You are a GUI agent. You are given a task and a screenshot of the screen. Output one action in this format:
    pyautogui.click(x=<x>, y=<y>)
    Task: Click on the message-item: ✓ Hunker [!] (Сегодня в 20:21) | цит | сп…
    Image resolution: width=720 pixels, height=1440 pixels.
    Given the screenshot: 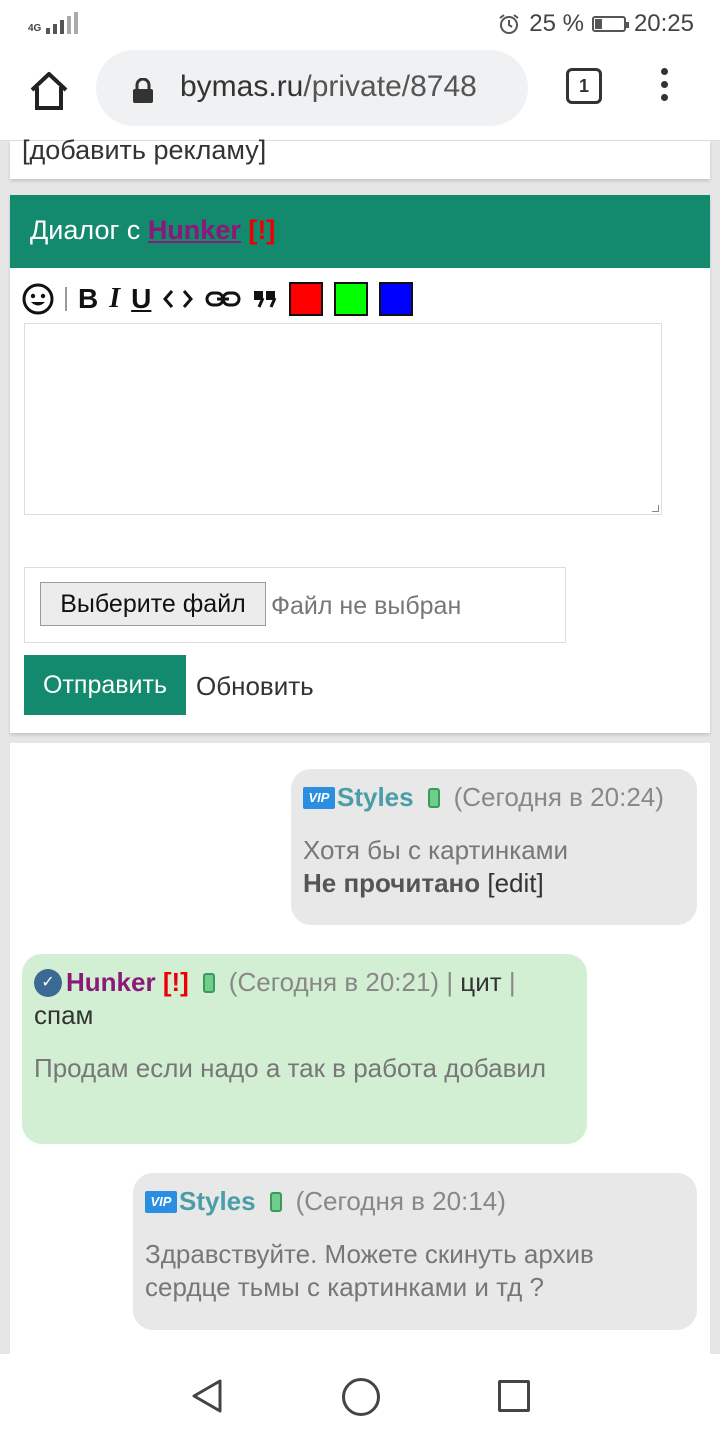 What is the action you would take?
    pyautogui.click(x=304, y=1049)
    